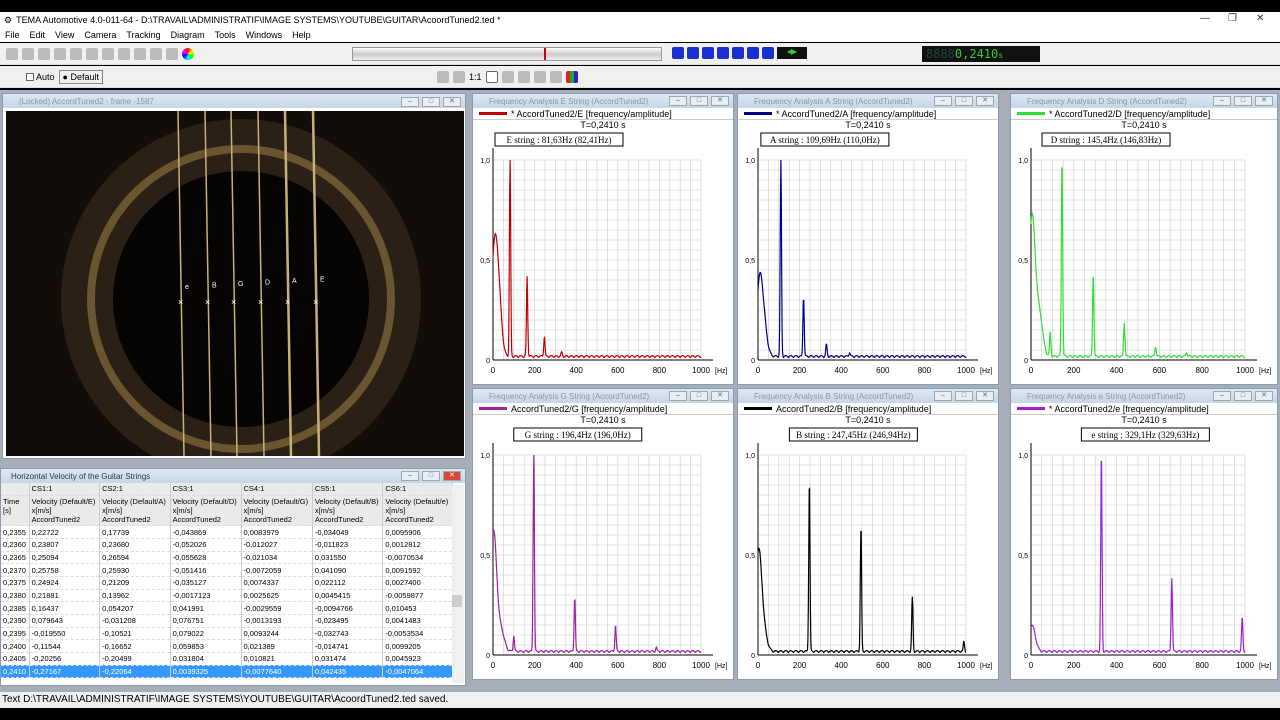 The height and width of the screenshot is (720, 1280). I want to click on import-icon, so click(28, 53).